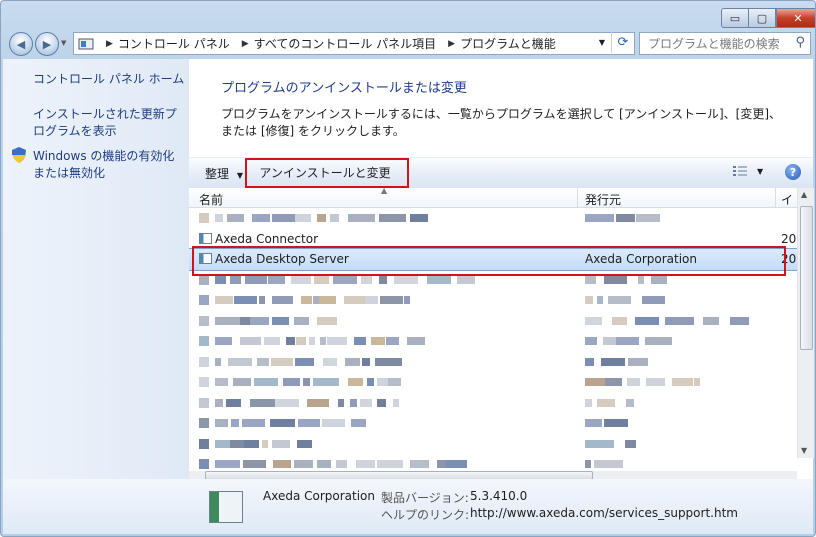 This screenshot has height=537, width=816. I want to click on back-button: ◀, so click(21, 44).